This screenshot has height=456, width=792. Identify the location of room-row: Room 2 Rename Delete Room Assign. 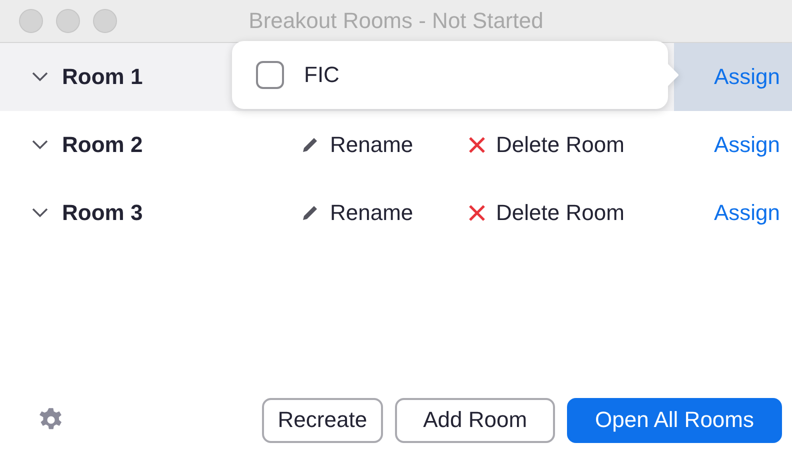
(396, 145).